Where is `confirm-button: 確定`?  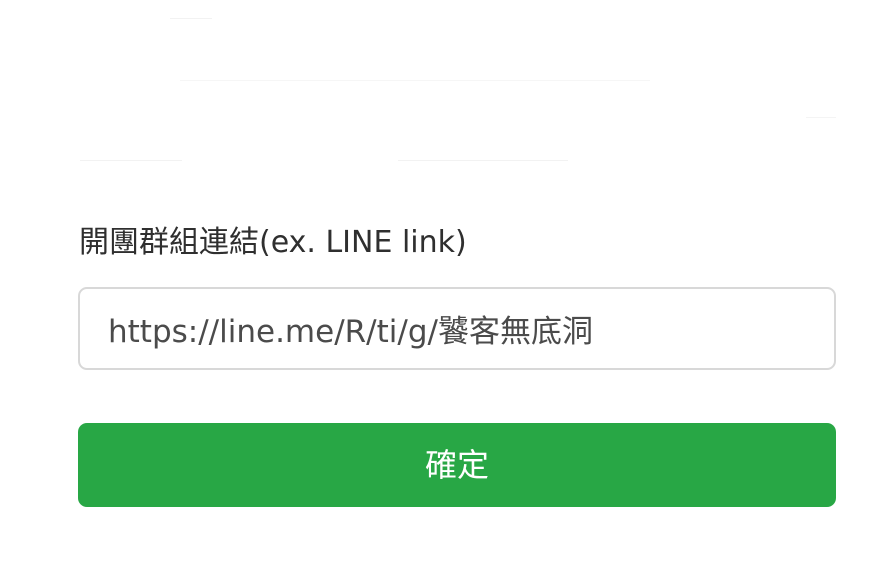 confirm-button: 確定 is located at coordinates (457, 465).